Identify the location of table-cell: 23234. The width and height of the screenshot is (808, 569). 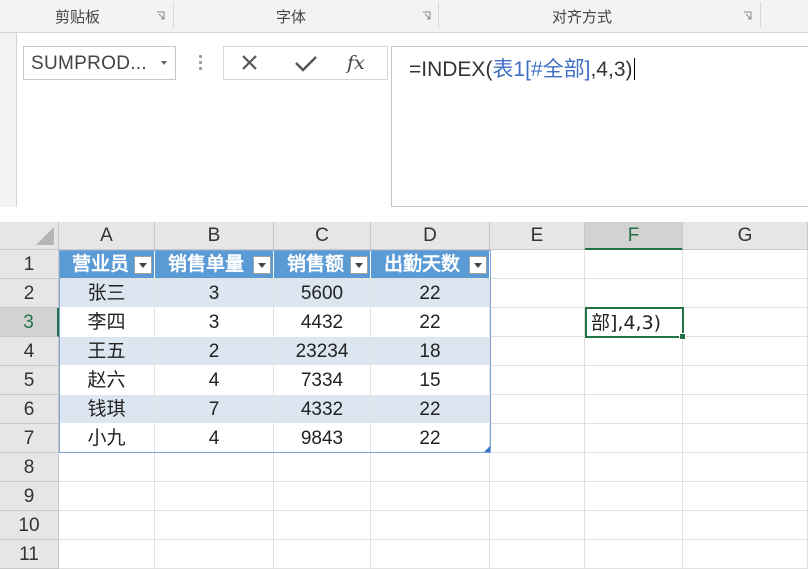
(322, 351).